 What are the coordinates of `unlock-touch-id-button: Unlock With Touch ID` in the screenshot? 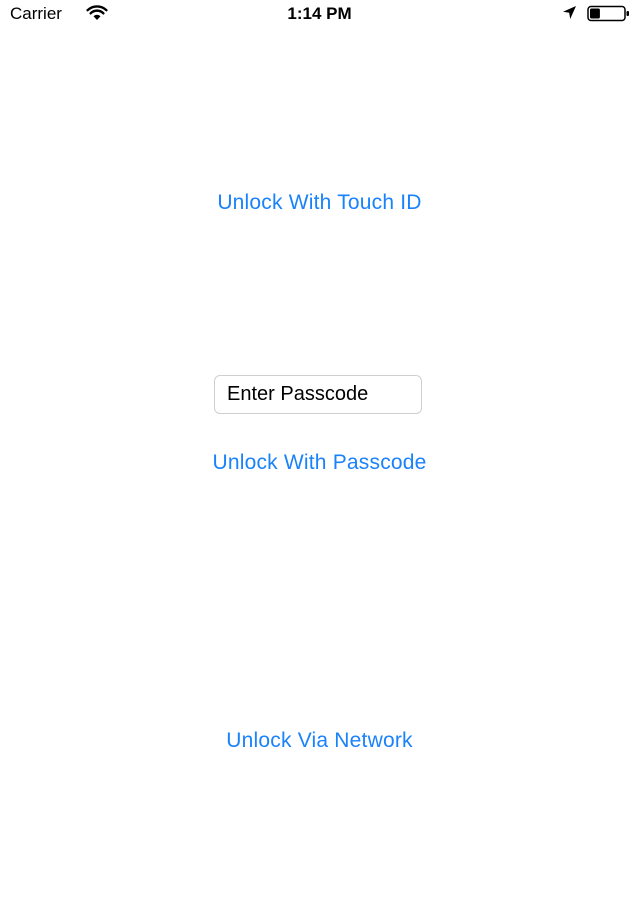 It's located at (319, 203).